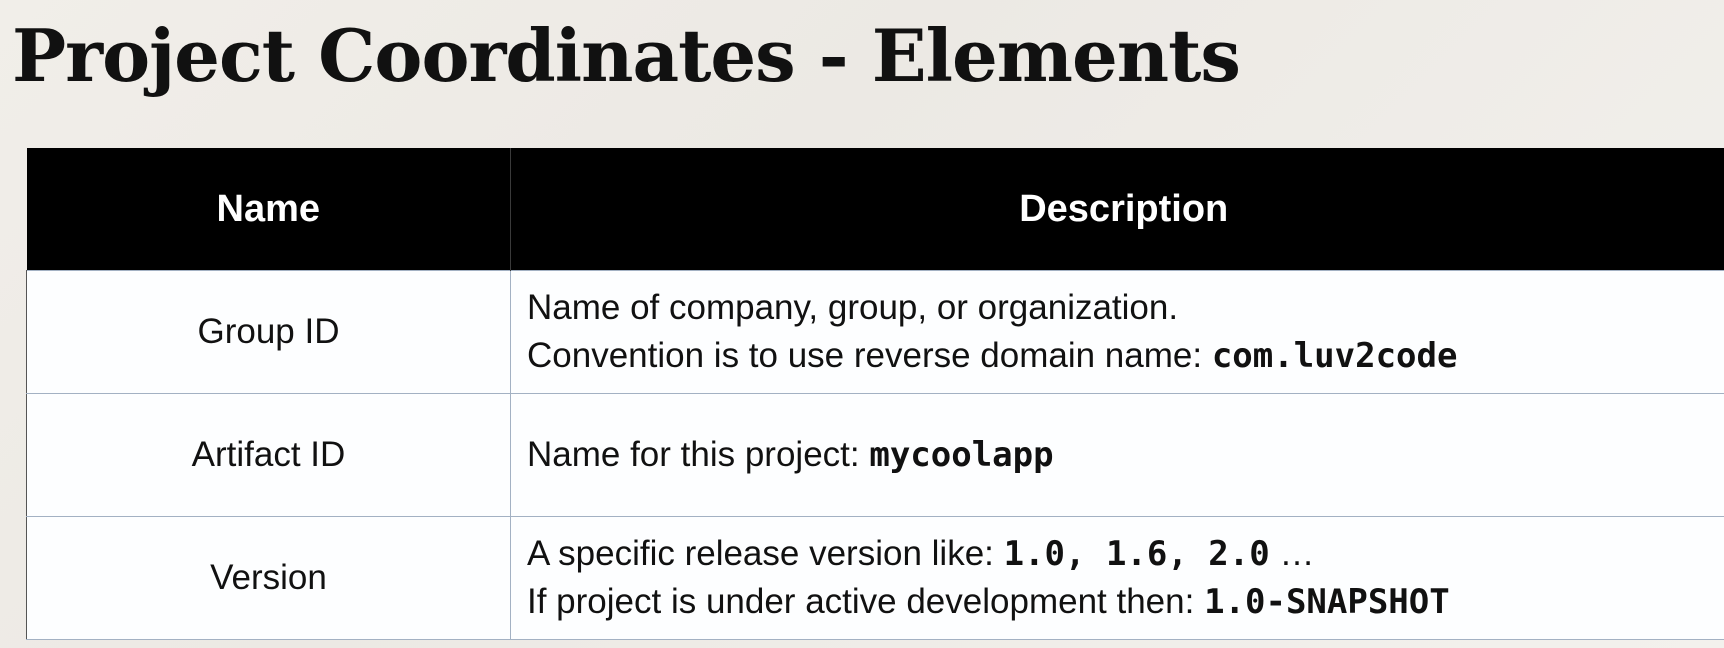  Describe the element at coordinates (1117, 209) in the screenshot. I see `column-header-description: Description` at that location.